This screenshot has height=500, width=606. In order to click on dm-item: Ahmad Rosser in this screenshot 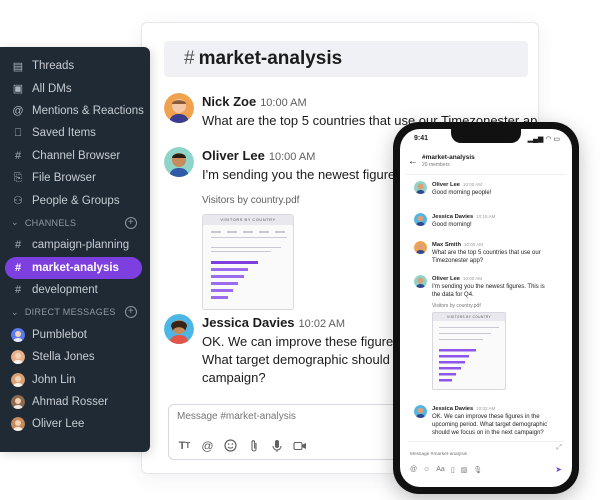, I will do `click(75, 402)`.